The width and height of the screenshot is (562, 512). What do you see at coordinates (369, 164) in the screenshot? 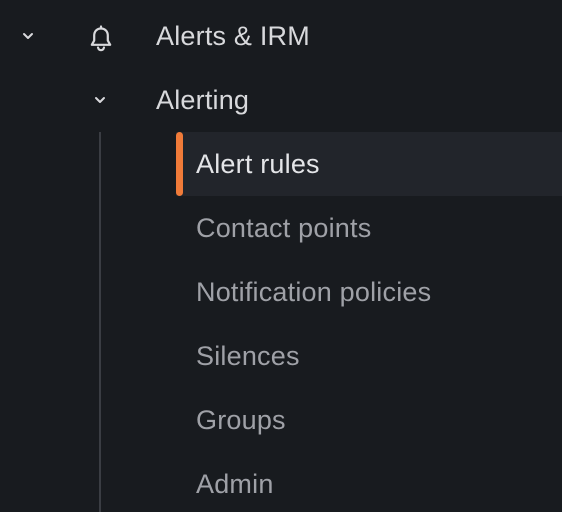
I see `nav-item-alert-rules: Alert rules` at bounding box center [369, 164].